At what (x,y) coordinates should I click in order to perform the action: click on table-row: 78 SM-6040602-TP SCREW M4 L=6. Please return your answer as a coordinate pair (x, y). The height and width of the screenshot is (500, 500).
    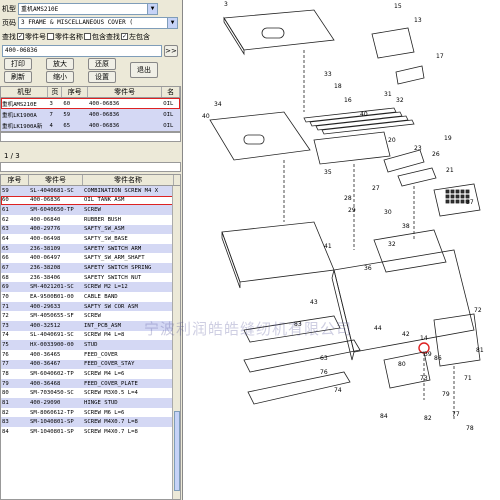
    Looking at the image, I should click on (90, 374).